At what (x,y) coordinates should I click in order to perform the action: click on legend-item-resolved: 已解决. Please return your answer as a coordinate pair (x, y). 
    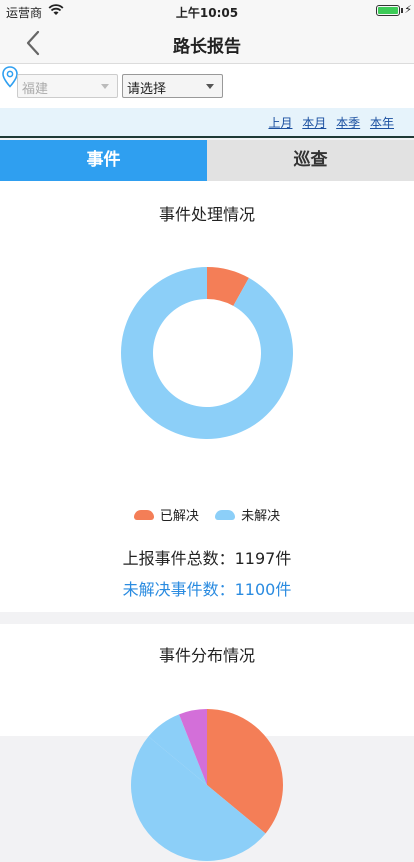
    Looking at the image, I should click on (166, 514).